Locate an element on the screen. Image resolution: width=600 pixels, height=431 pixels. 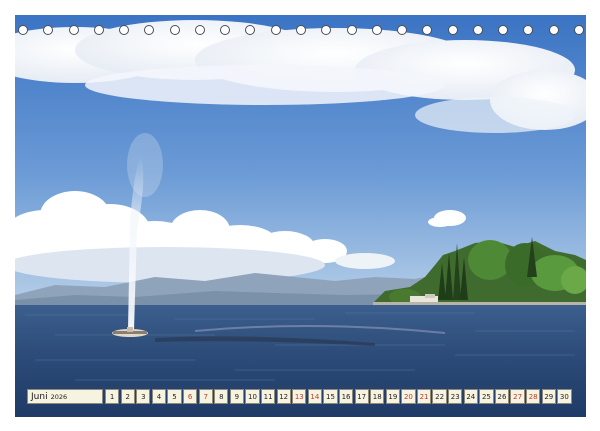
day-cell: 14 is located at coordinates (315, 396).